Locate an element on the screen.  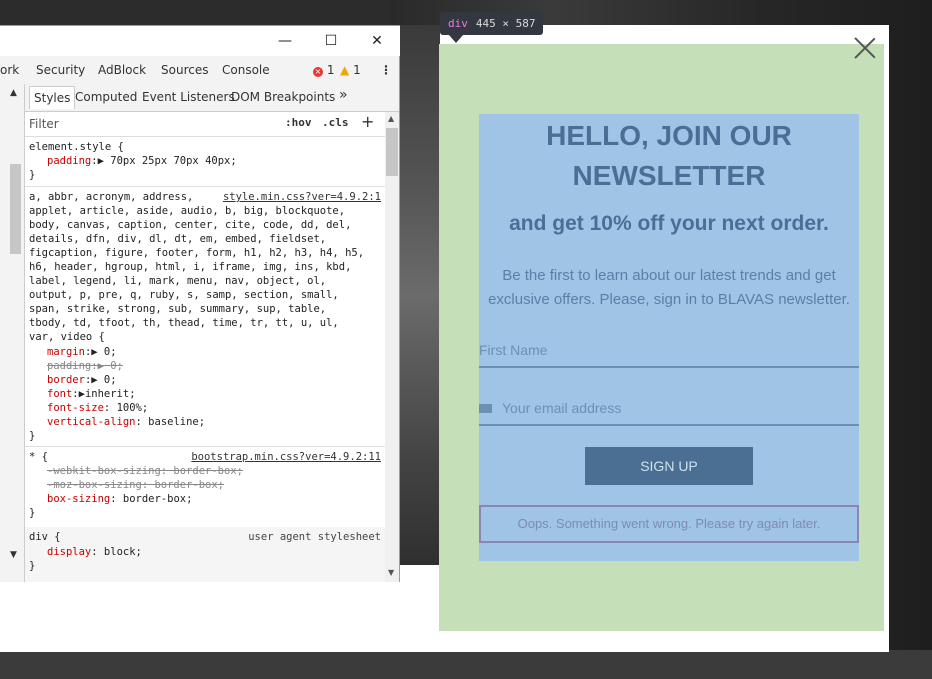
warning-count: 1 is located at coordinates (357, 70).